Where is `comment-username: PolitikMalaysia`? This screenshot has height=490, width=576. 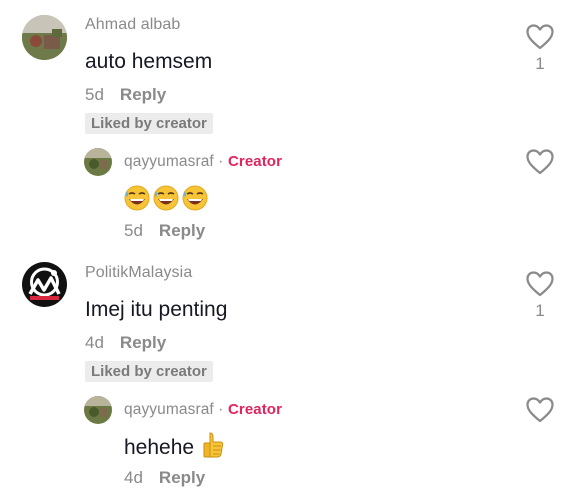
comment-username: PolitikMalaysia is located at coordinates (138, 273).